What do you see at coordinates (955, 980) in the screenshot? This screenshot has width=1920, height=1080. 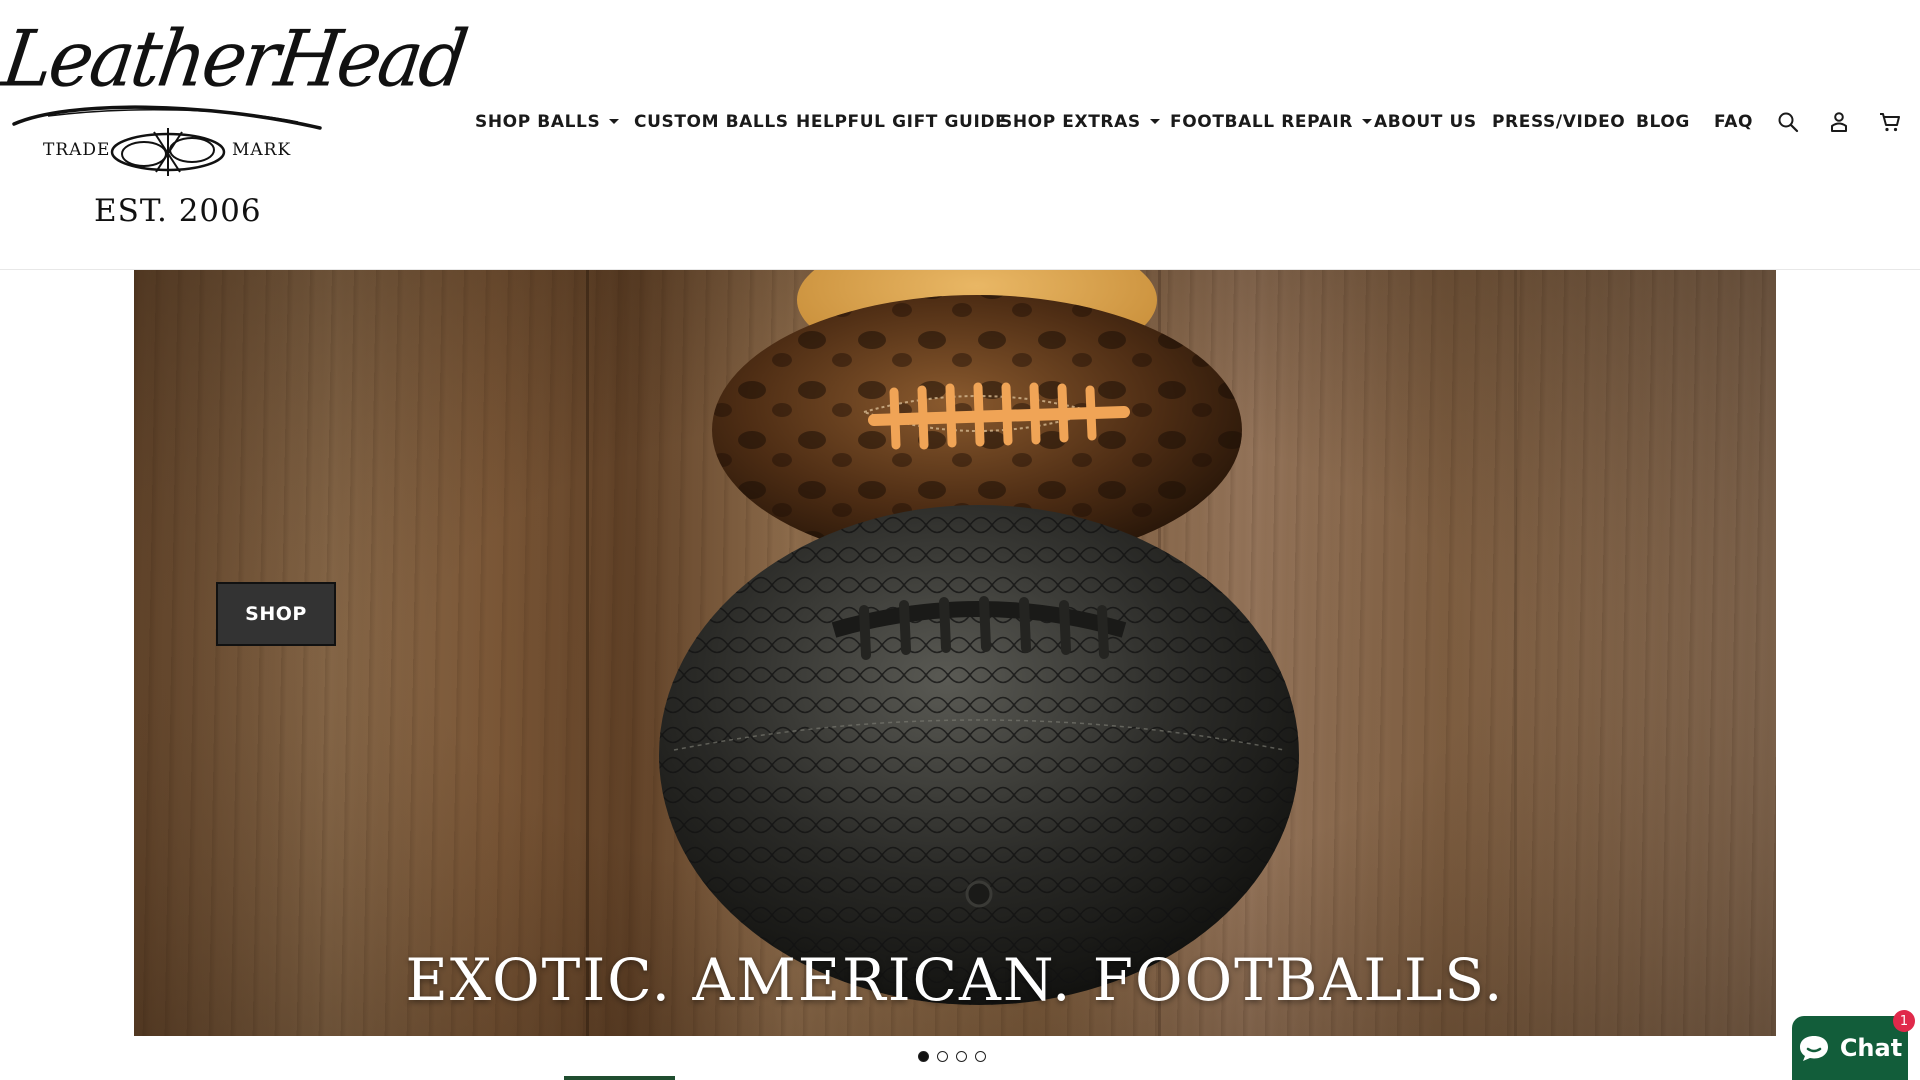 I see `hero-tagline: EXOTIC. AMERICAN. FOOTBALLS.` at bounding box center [955, 980].